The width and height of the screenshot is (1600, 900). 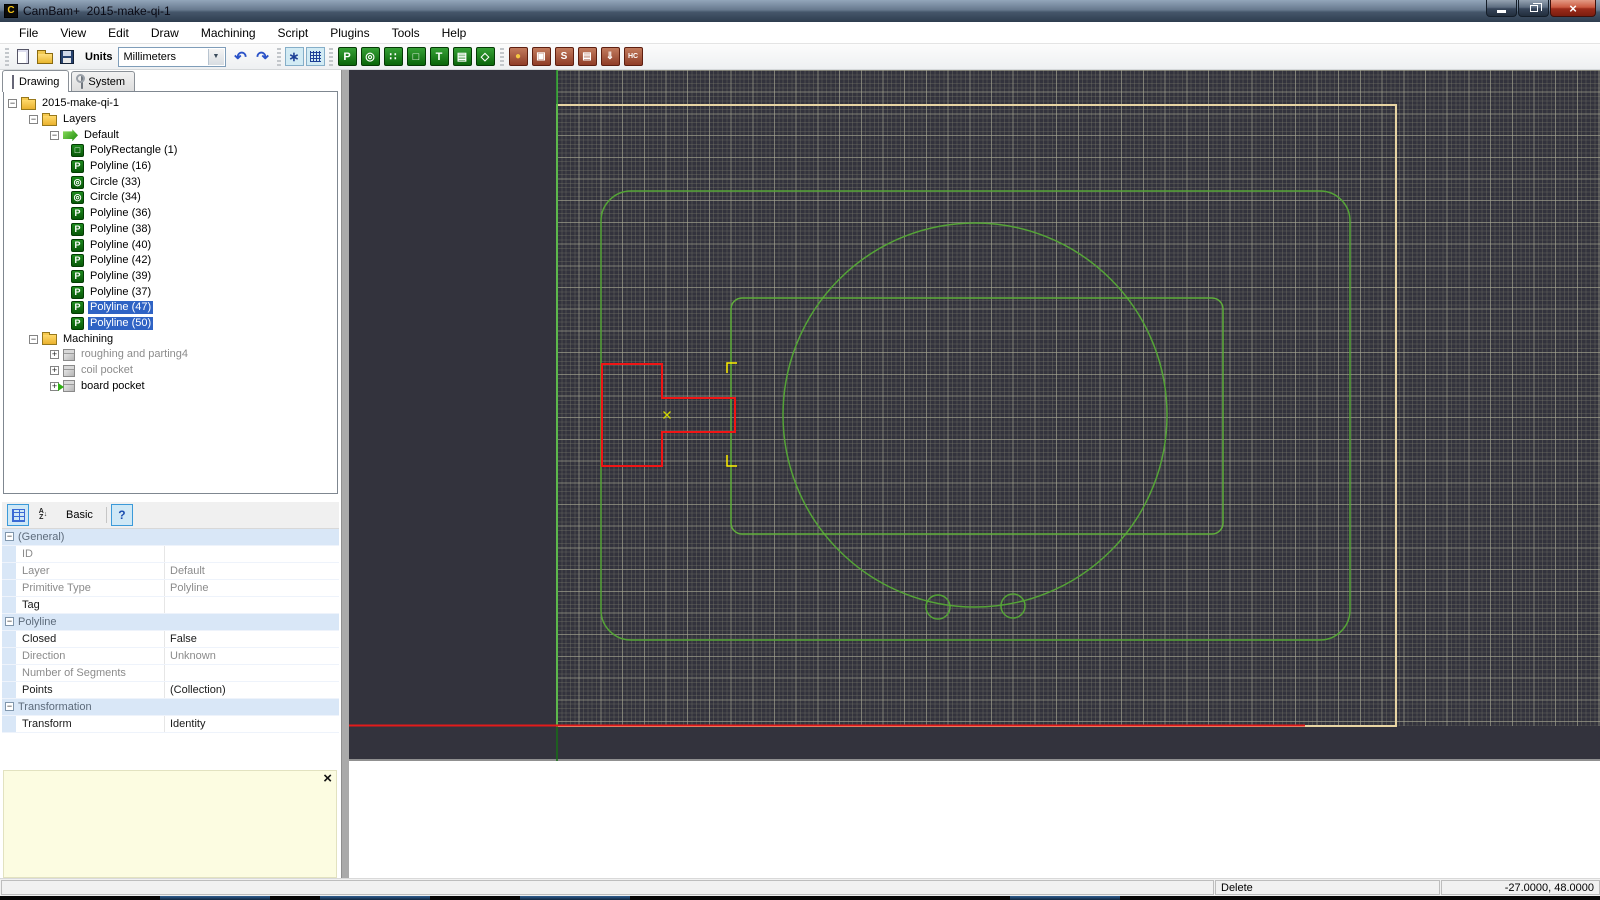 What do you see at coordinates (252, 571) in the screenshot?
I see `property-value: Default` at bounding box center [252, 571].